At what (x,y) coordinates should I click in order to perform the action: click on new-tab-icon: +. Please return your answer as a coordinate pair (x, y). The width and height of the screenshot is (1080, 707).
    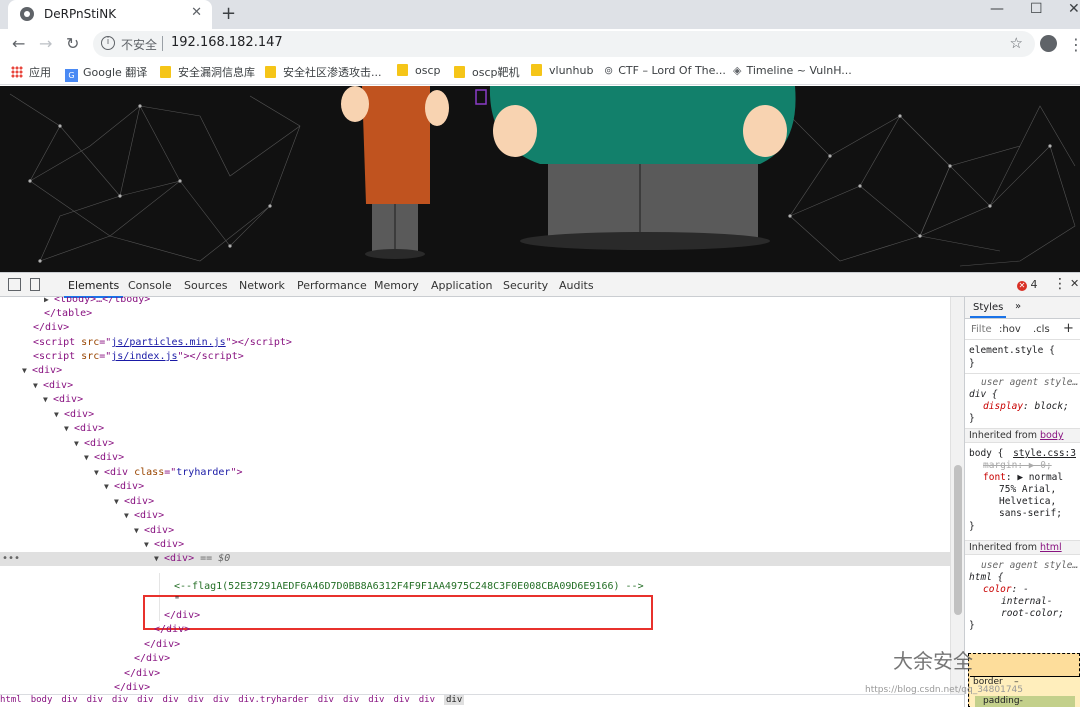
    Looking at the image, I should click on (228, 13).